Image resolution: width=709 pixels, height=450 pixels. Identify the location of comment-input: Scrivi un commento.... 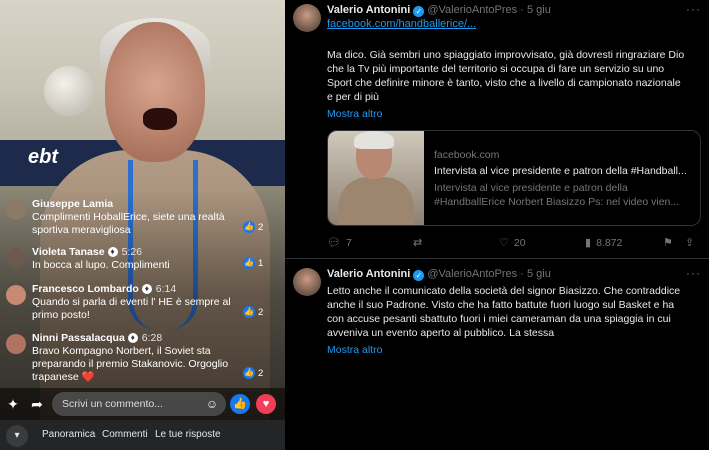
(139, 404).